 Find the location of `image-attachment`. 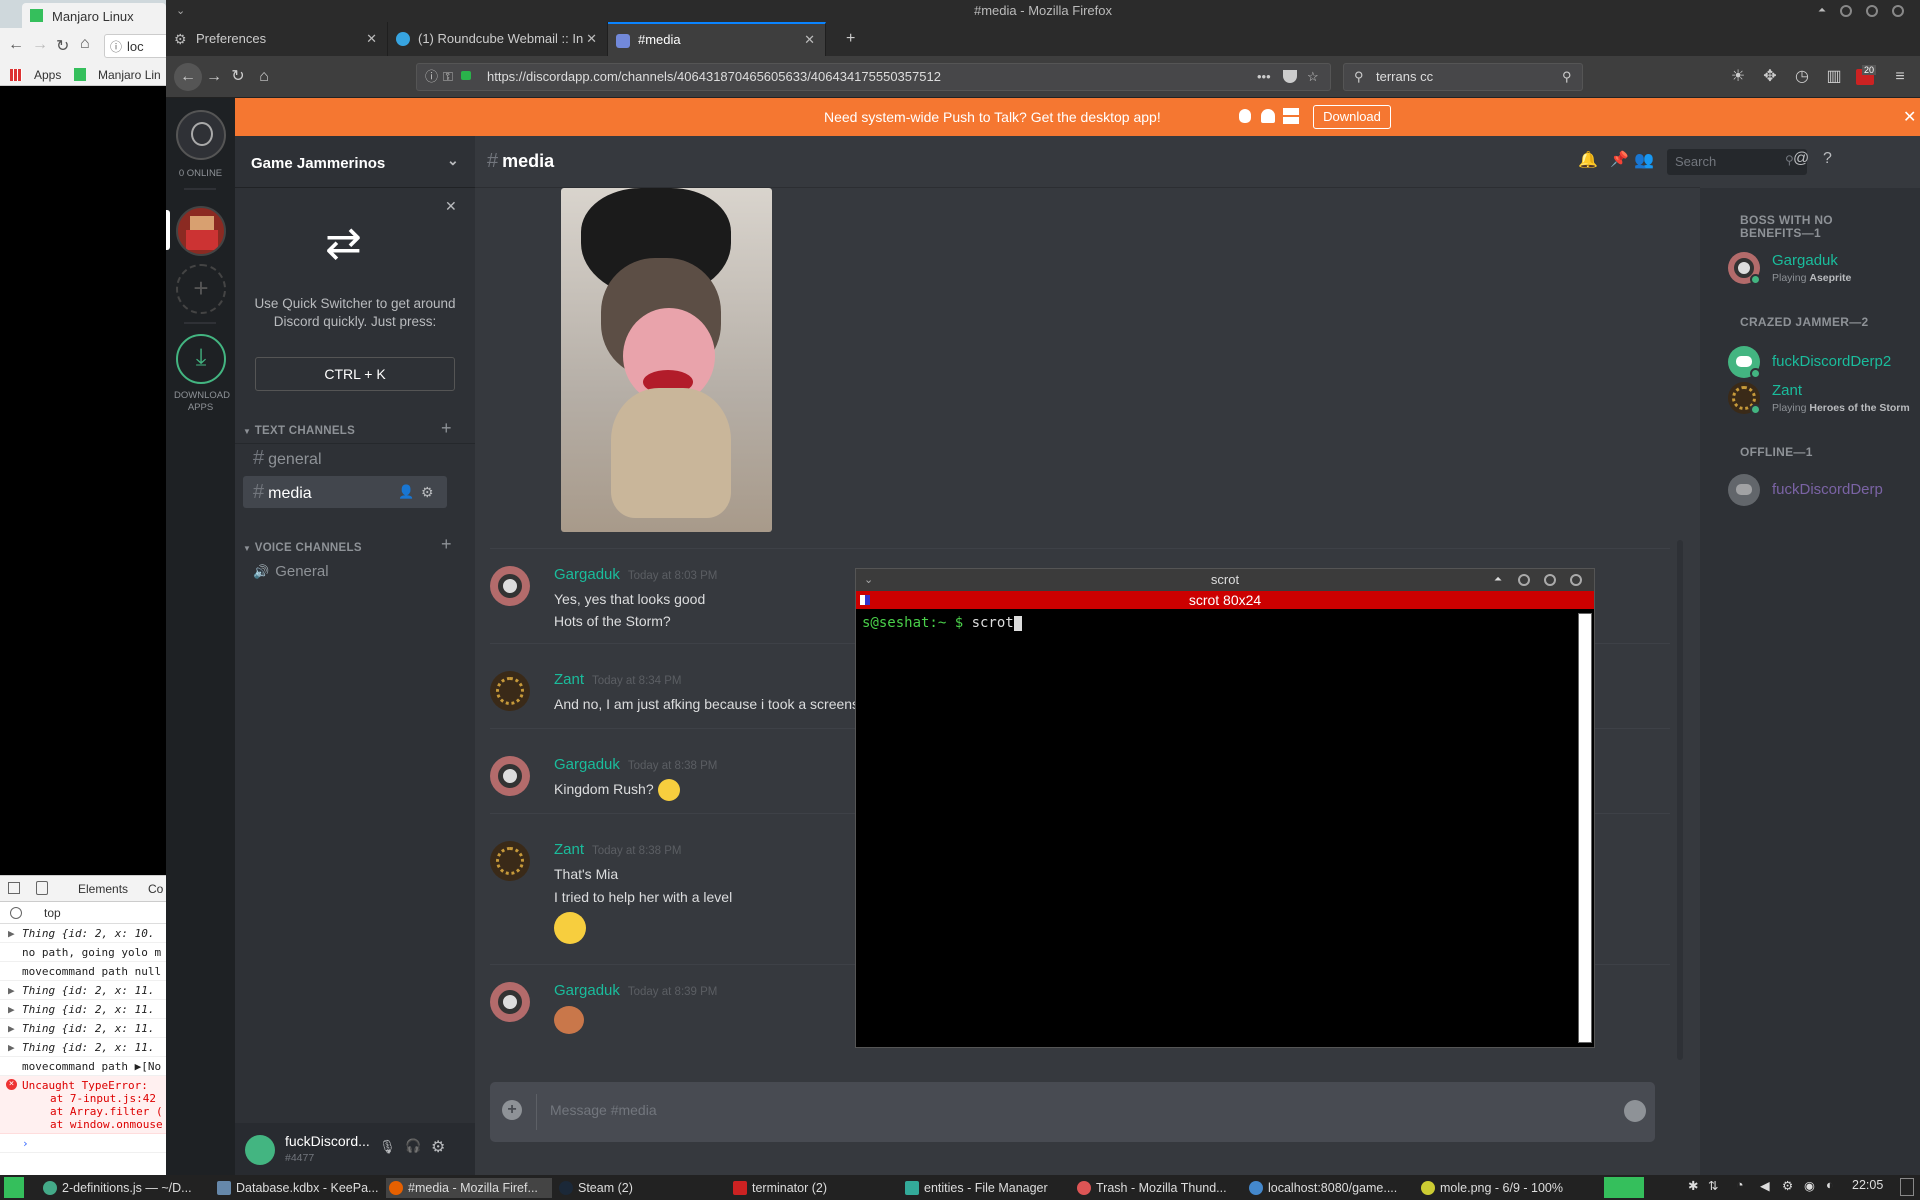

image-attachment is located at coordinates (666, 360).